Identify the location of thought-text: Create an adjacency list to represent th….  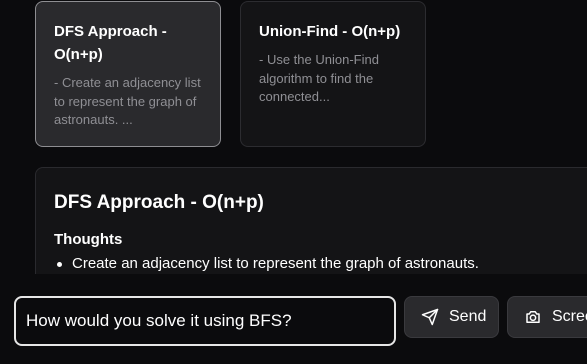
(275, 263).